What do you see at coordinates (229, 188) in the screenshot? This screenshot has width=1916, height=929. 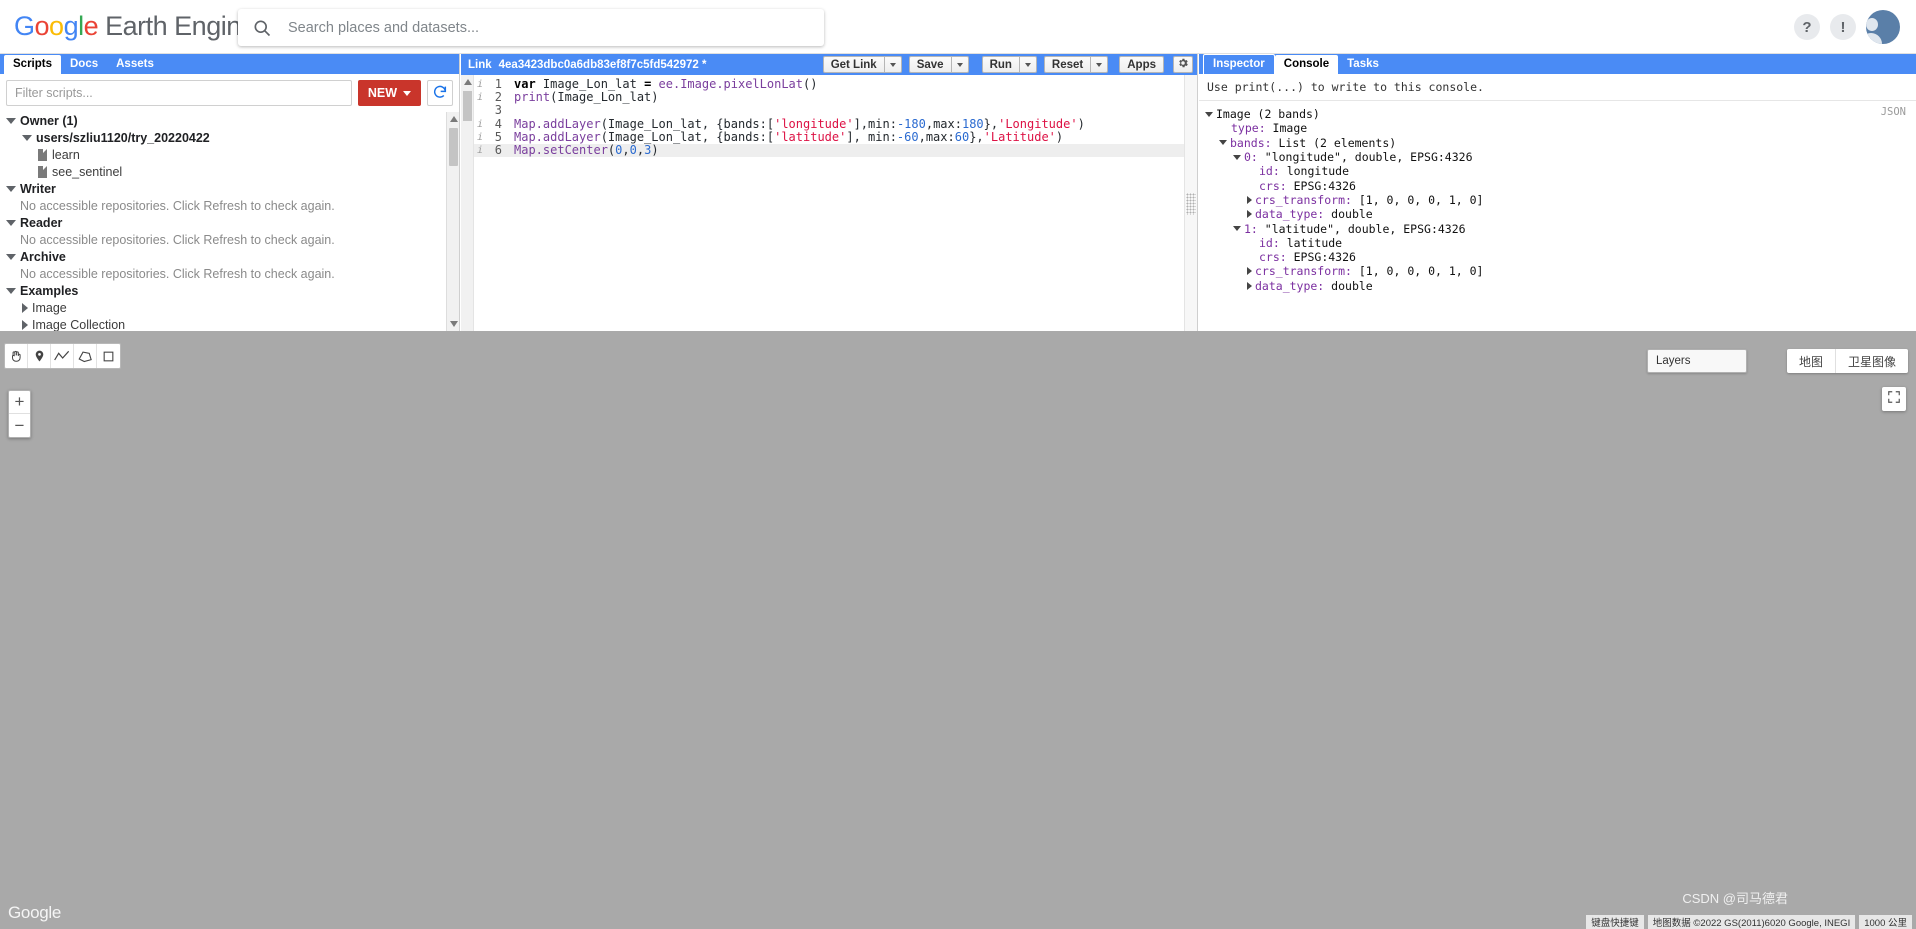 I see `tree-group-writer: Writer` at bounding box center [229, 188].